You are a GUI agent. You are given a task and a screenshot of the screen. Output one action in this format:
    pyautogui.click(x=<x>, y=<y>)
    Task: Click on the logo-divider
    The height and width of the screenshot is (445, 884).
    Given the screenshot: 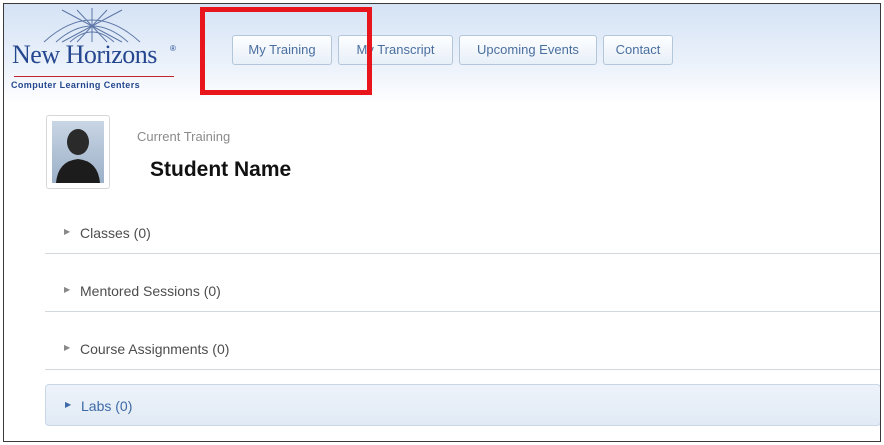 What is the action you would take?
    pyautogui.click(x=94, y=76)
    